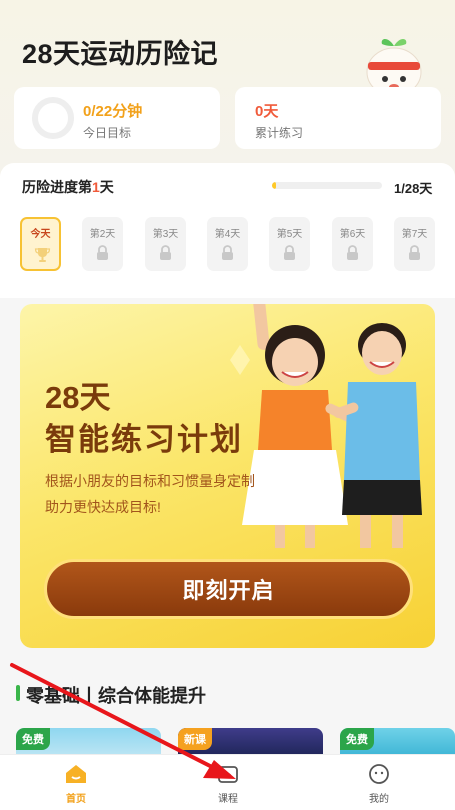 The width and height of the screenshot is (455, 810). I want to click on total-days-card: 0天 累计练习, so click(338, 118).